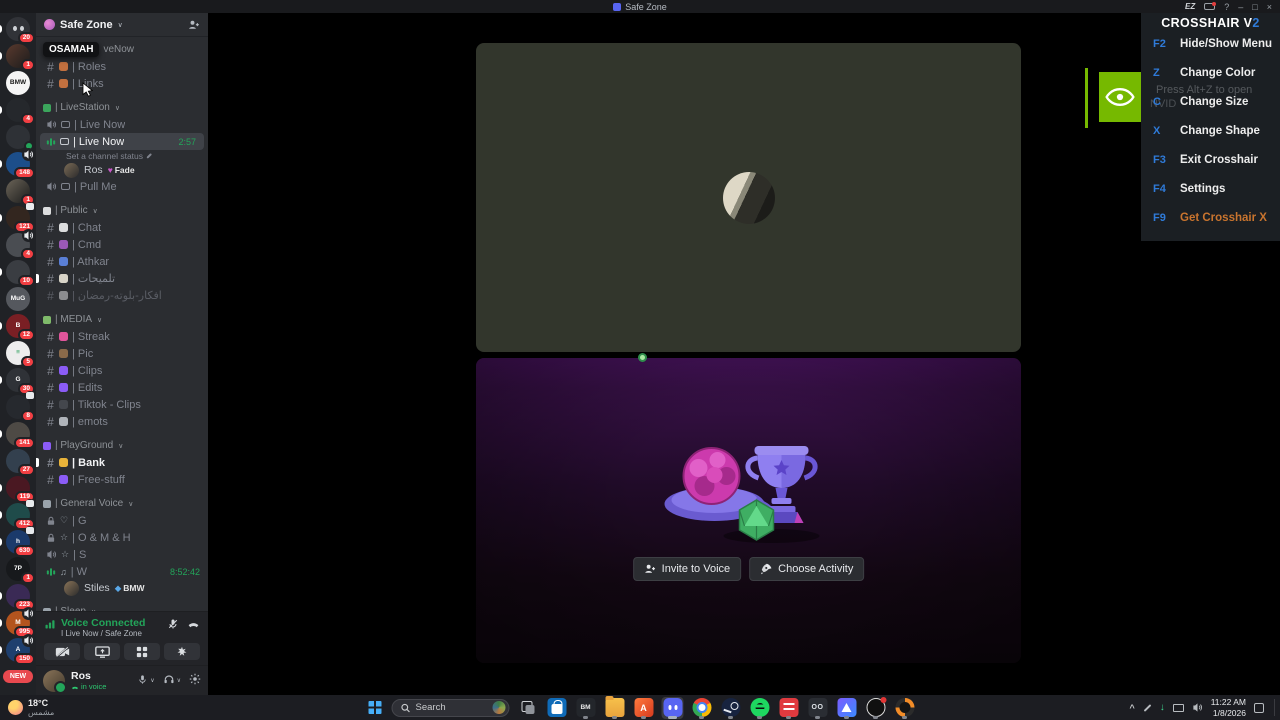  Describe the element at coordinates (905, 708) in the screenshot. I see `taskbar-app-ring-app` at that location.